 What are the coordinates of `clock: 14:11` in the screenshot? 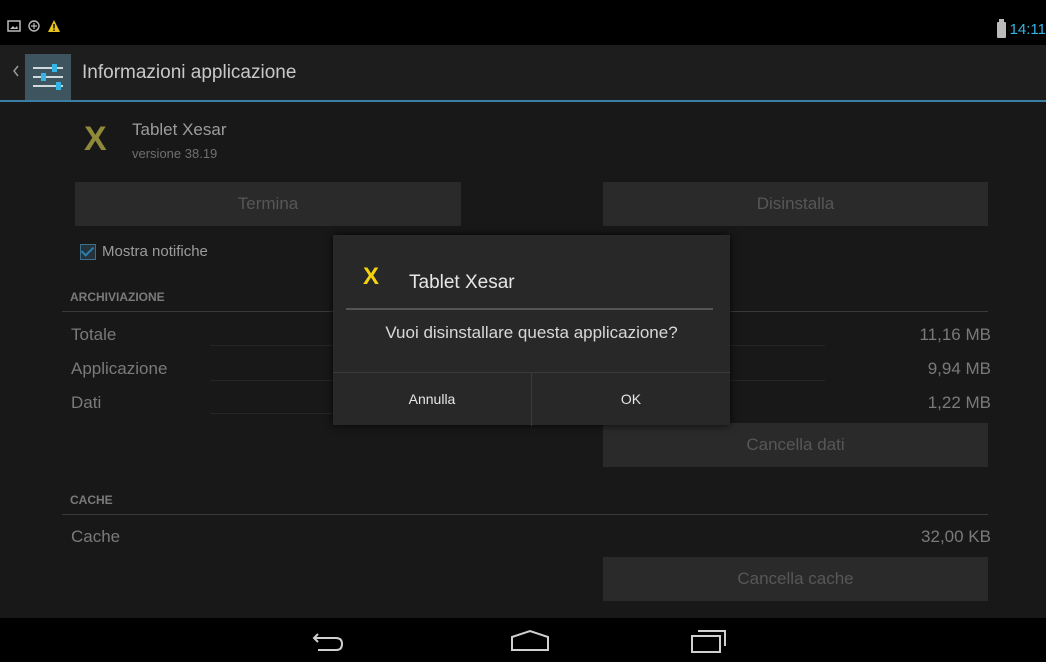 It's located at (1027, 29).